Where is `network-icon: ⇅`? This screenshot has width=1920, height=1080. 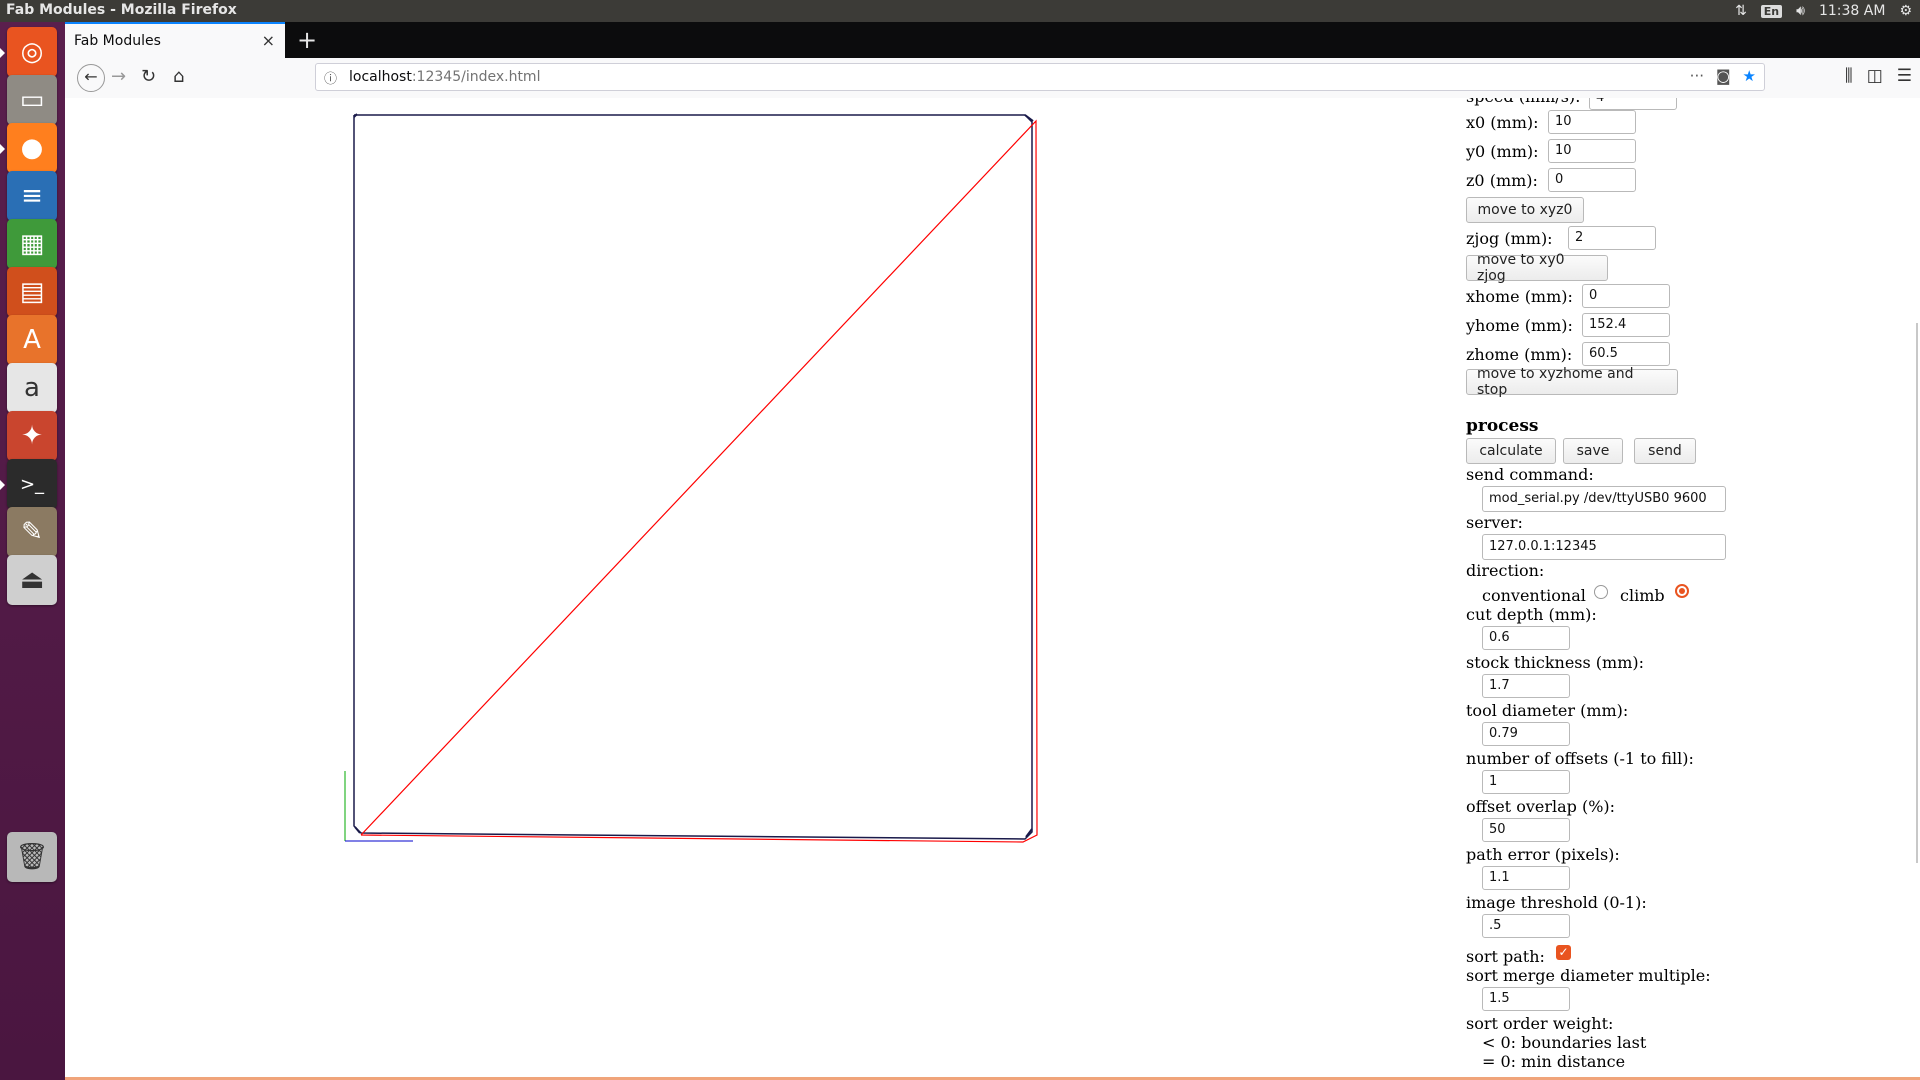
network-icon: ⇅ is located at coordinates (1741, 11).